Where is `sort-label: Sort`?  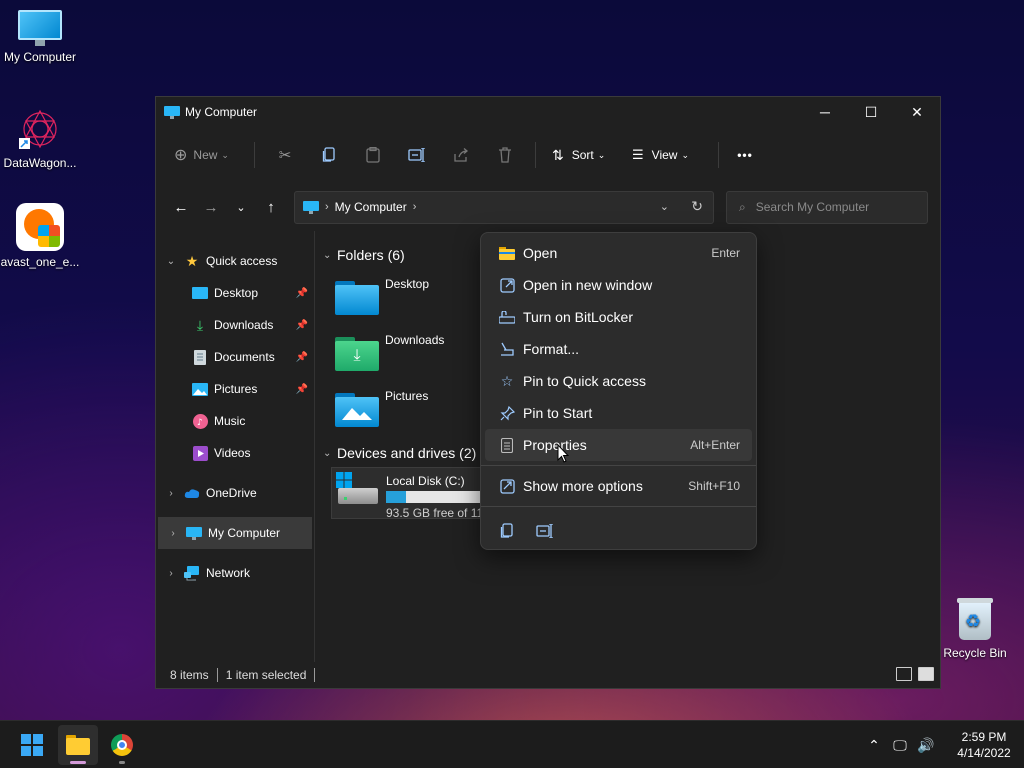
sort-label: Sort is located at coordinates (582, 155).